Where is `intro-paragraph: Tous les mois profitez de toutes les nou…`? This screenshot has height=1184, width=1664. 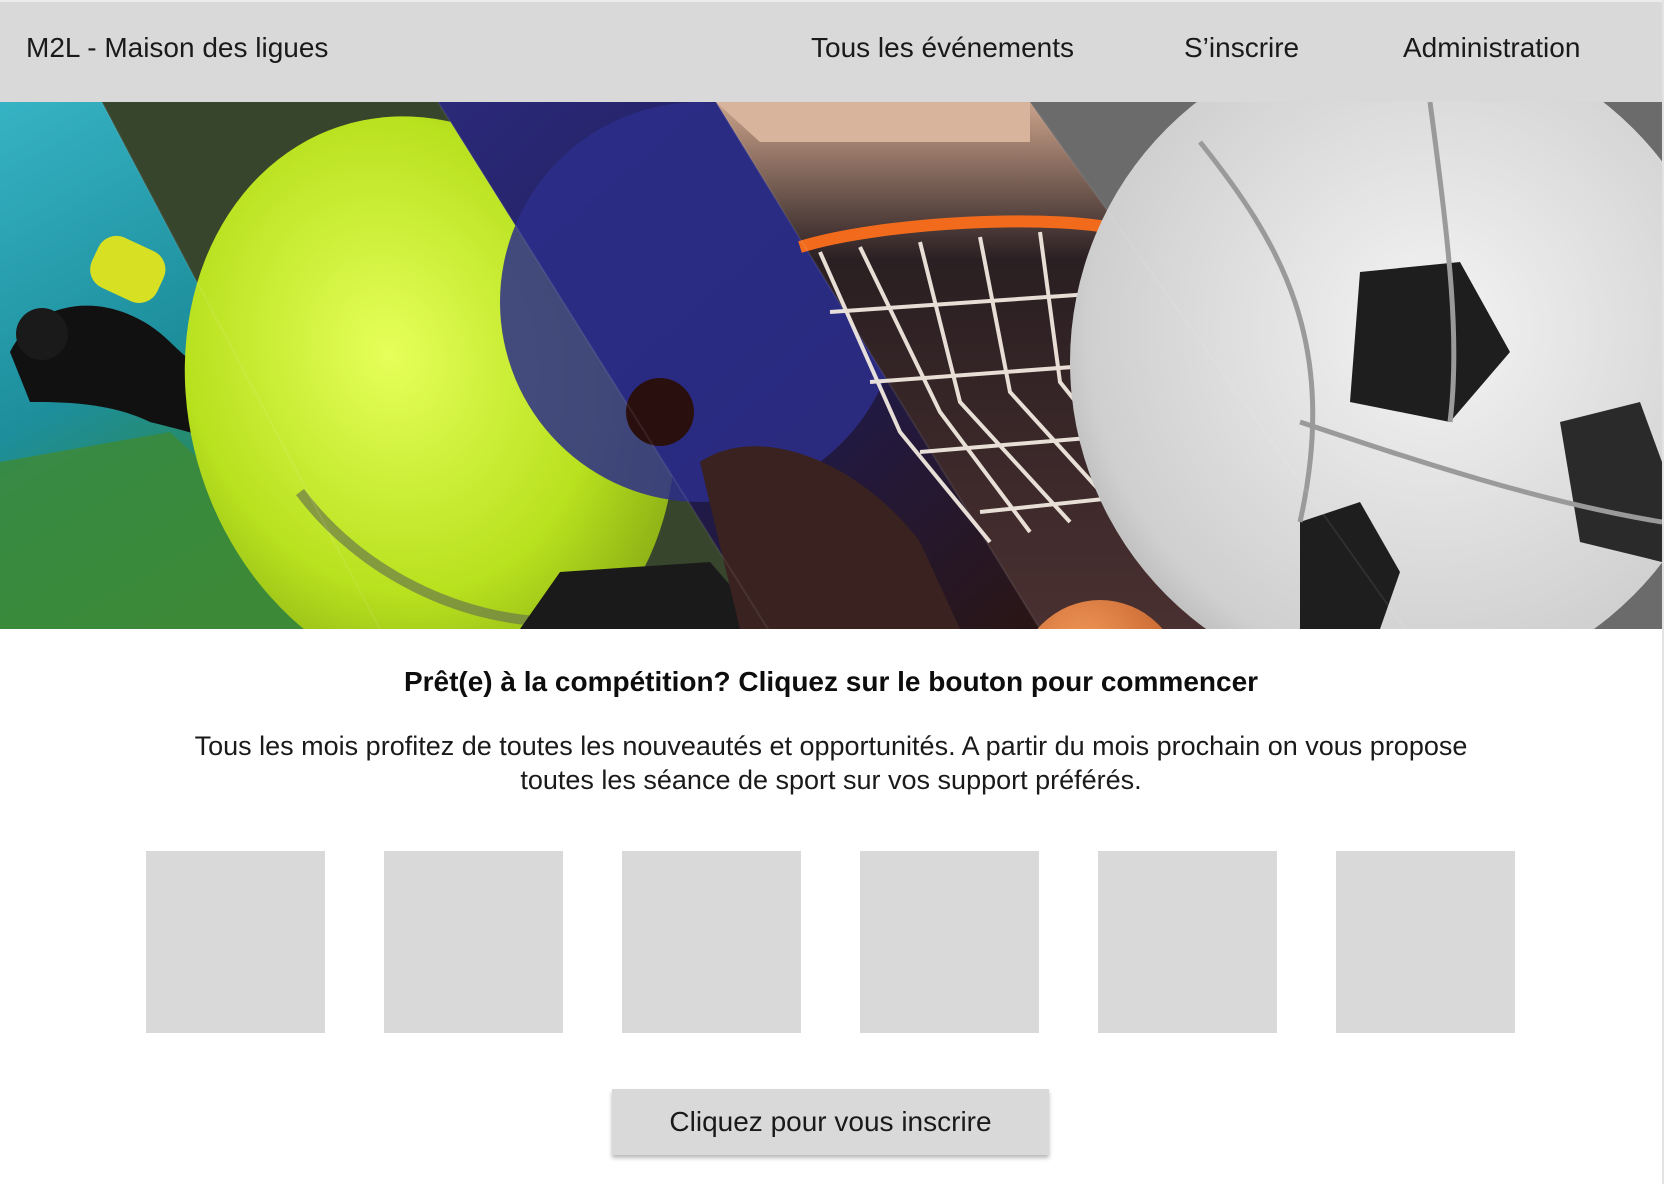
intro-paragraph: Tous les mois profitez de toutes les nou… is located at coordinates (831, 763).